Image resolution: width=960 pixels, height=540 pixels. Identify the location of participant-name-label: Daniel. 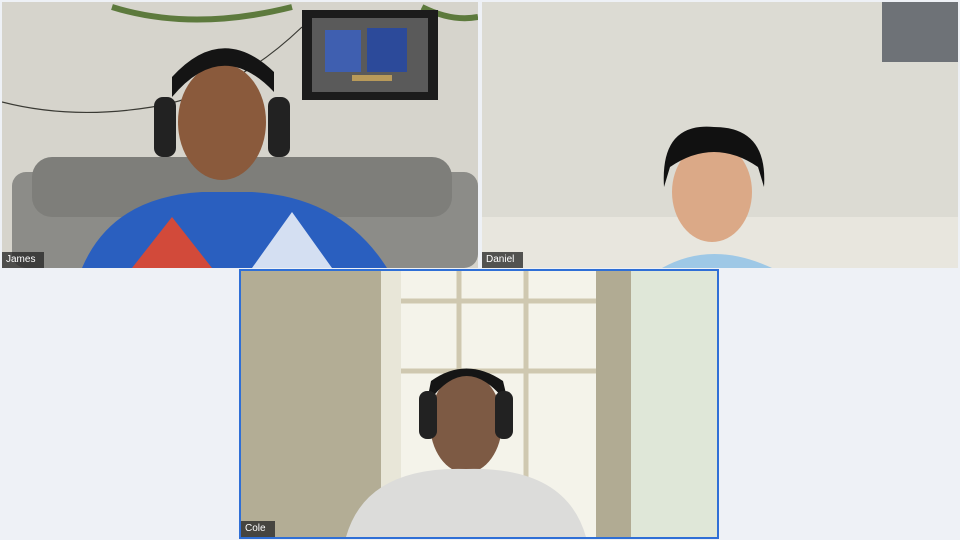
(503, 260).